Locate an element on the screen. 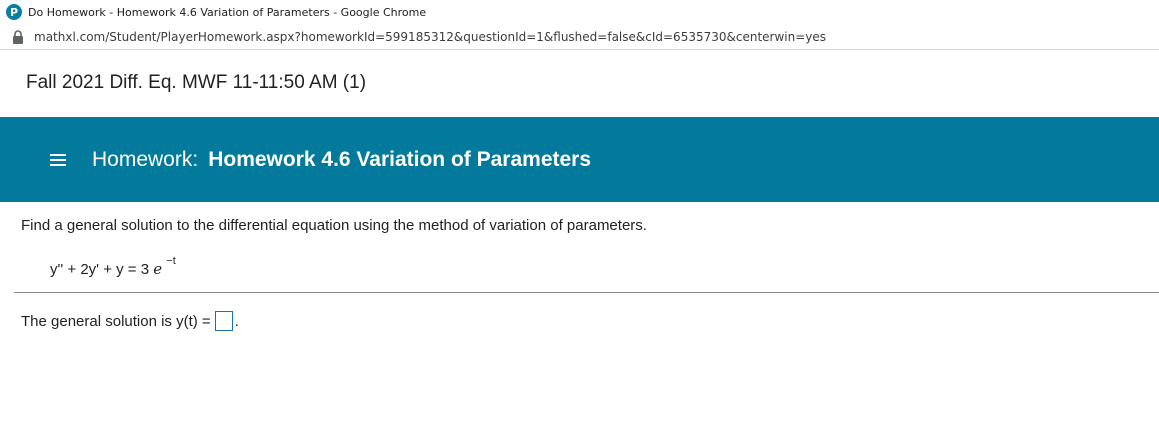  answer-row: The general solution is y(t) = . is located at coordinates (130, 321).